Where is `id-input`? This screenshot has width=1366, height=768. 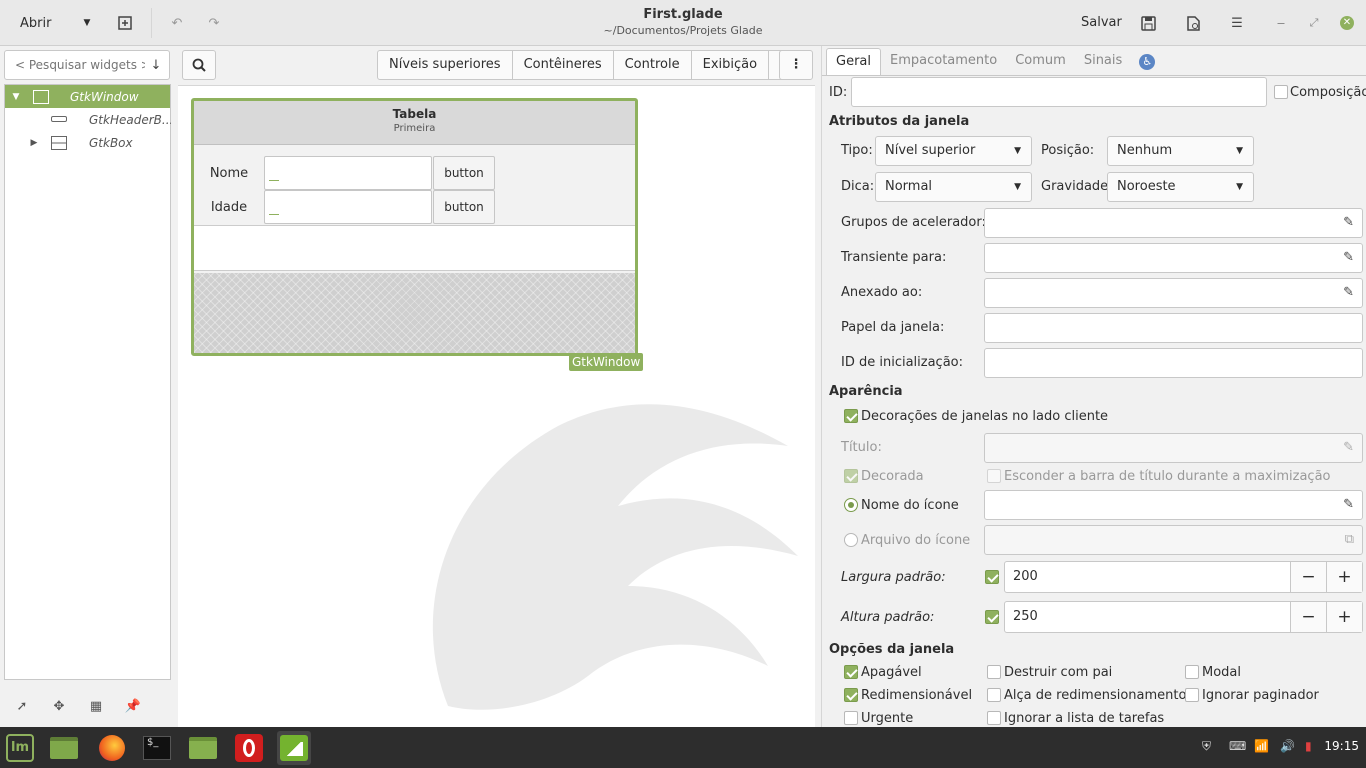 id-input is located at coordinates (1059, 92).